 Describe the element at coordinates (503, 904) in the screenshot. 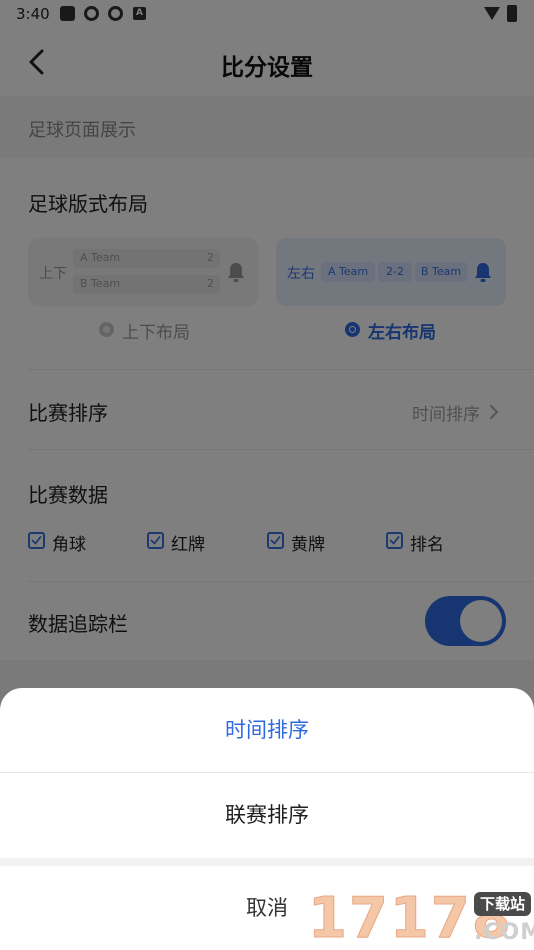

I see `watermark-tag: 下载站` at that location.